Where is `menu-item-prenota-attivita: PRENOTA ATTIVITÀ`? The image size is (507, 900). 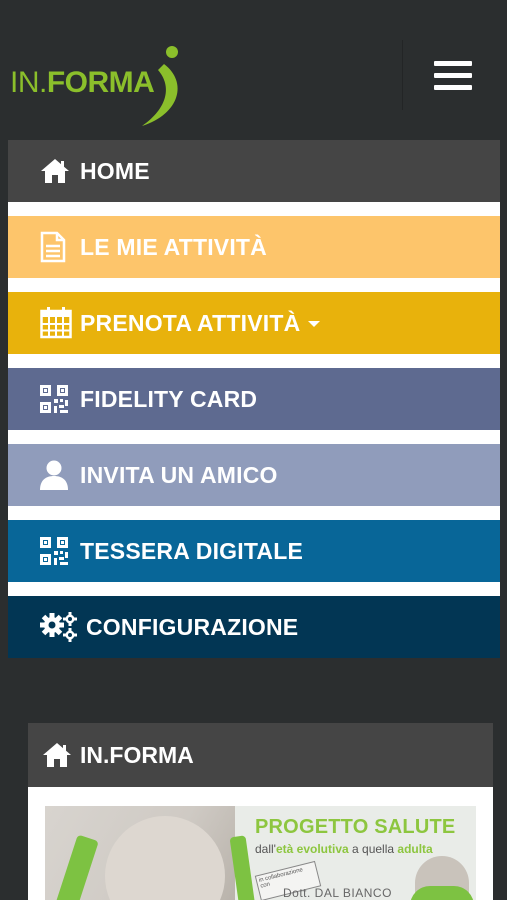
menu-item-prenota-attivita: PRENOTA ATTIVITÀ is located at coordinates (254, 323).